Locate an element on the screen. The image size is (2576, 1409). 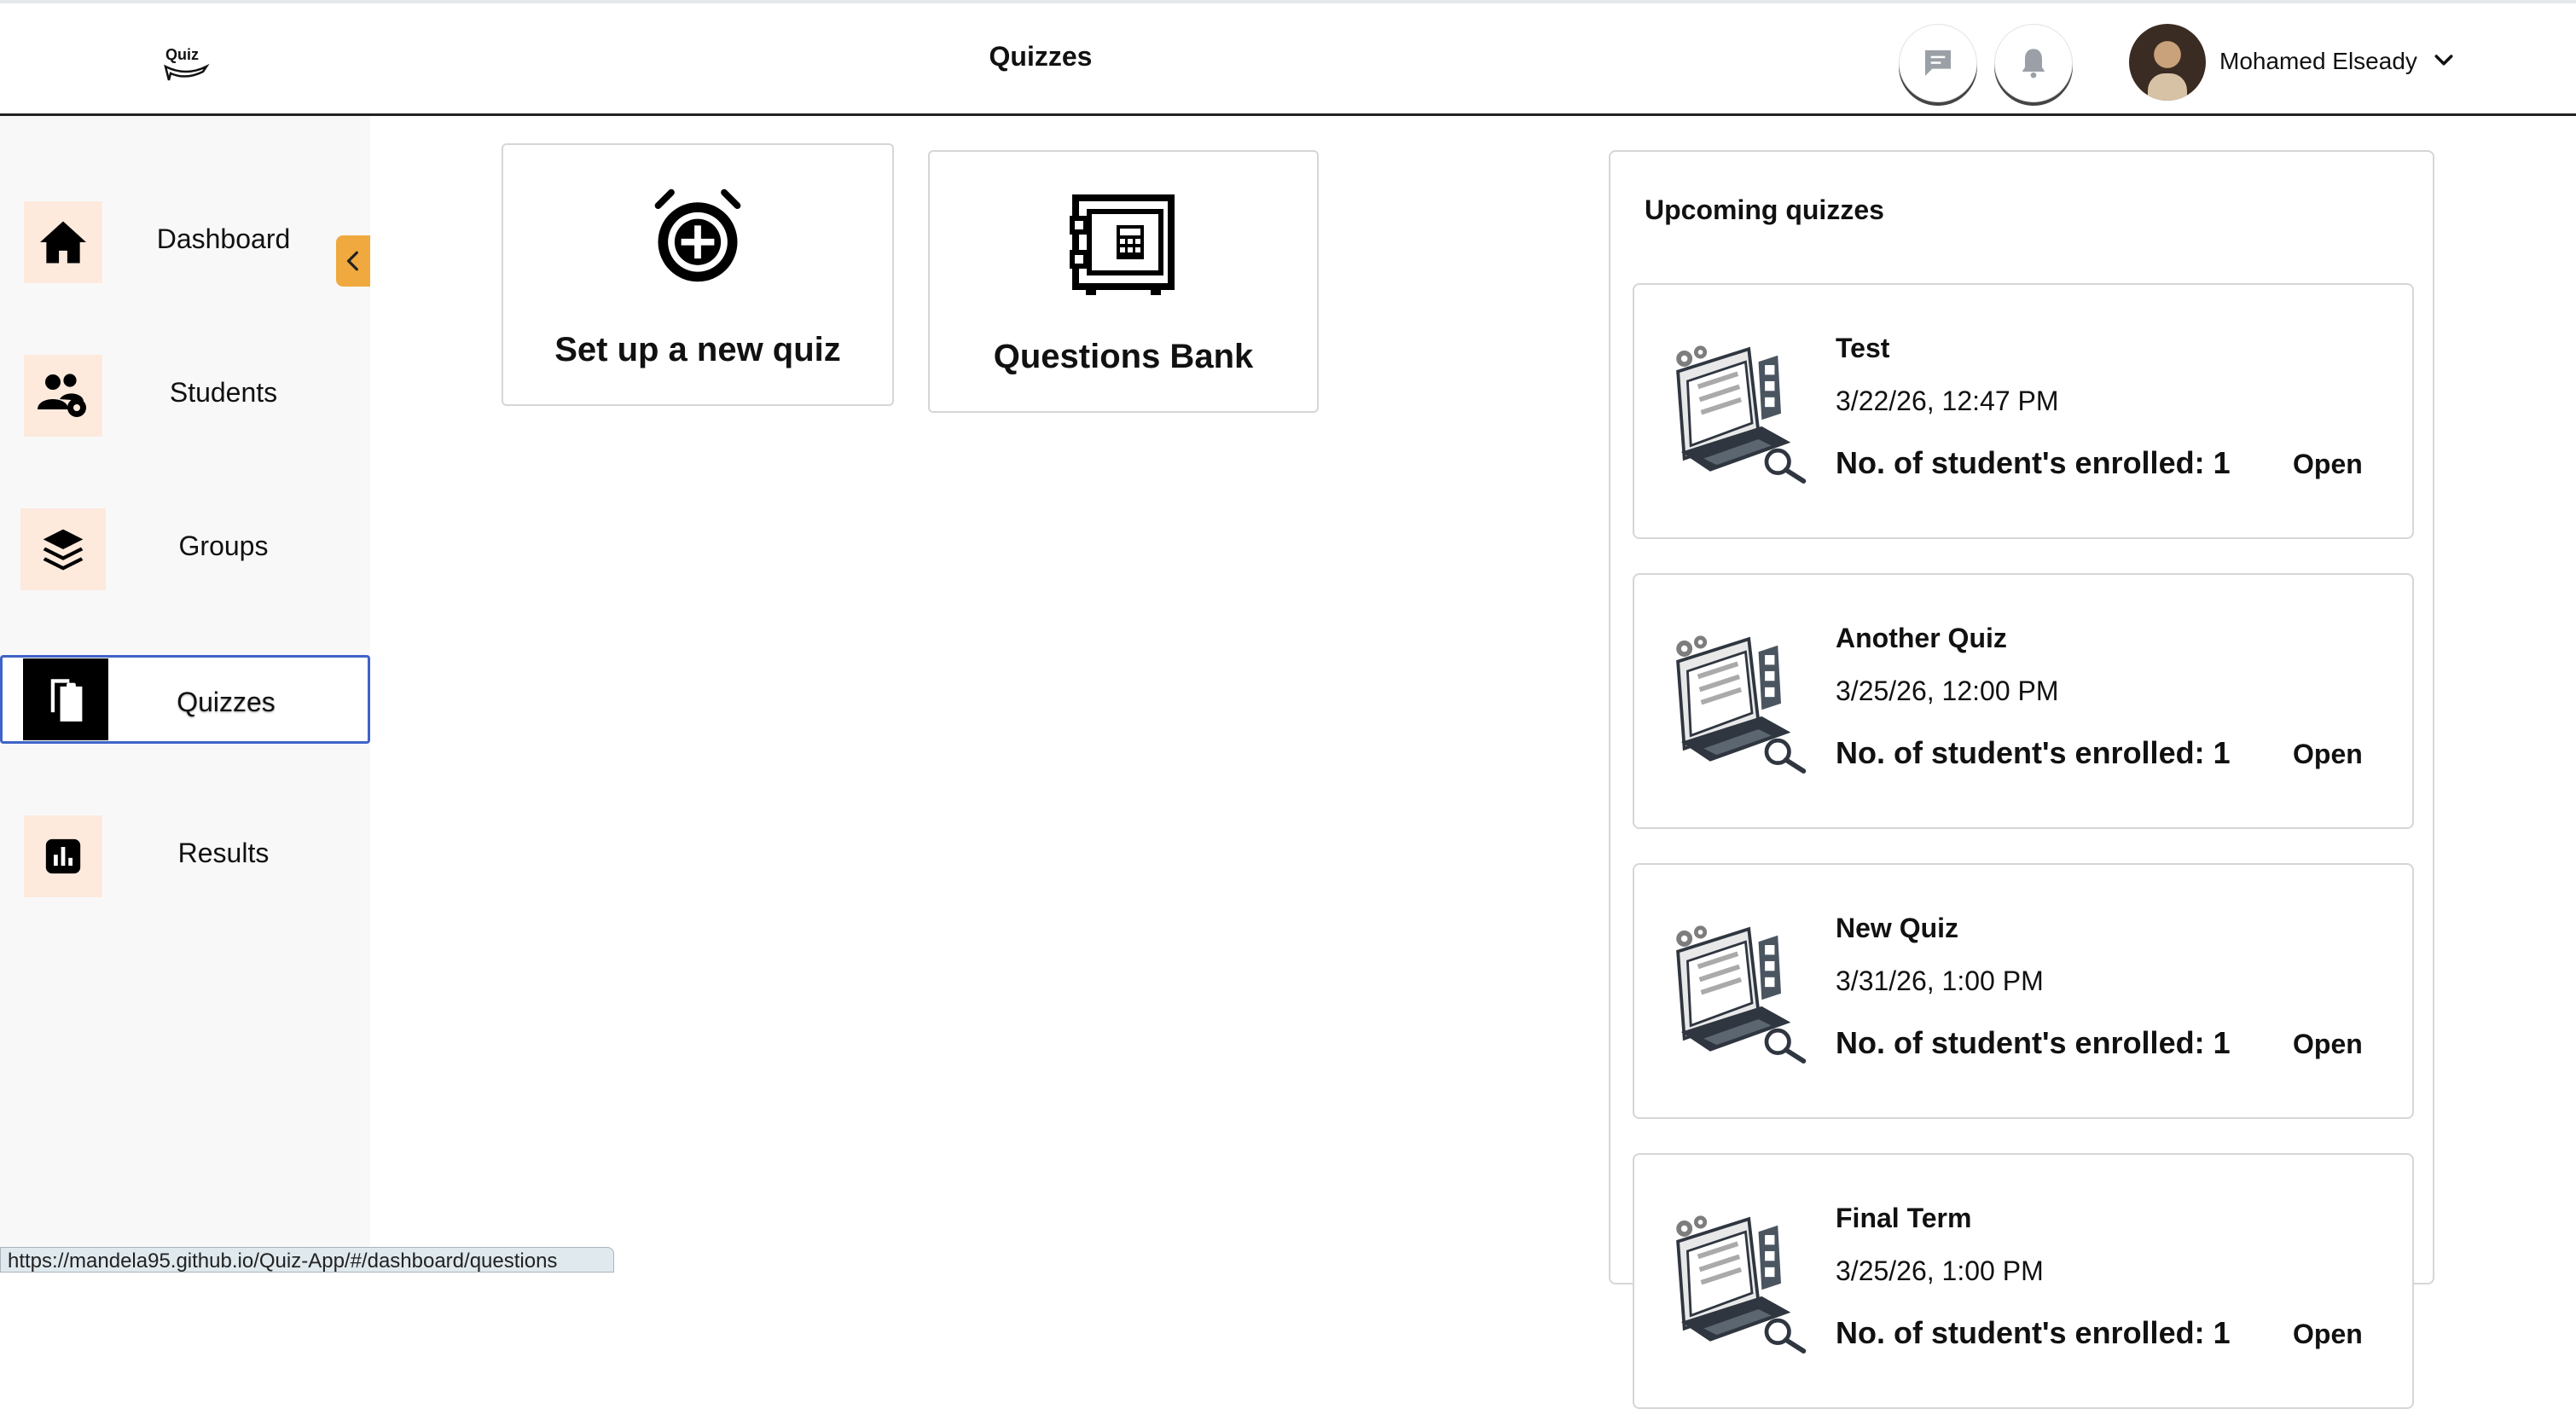
quiz-title: Final Term is located at coordinates (1904, 1218).